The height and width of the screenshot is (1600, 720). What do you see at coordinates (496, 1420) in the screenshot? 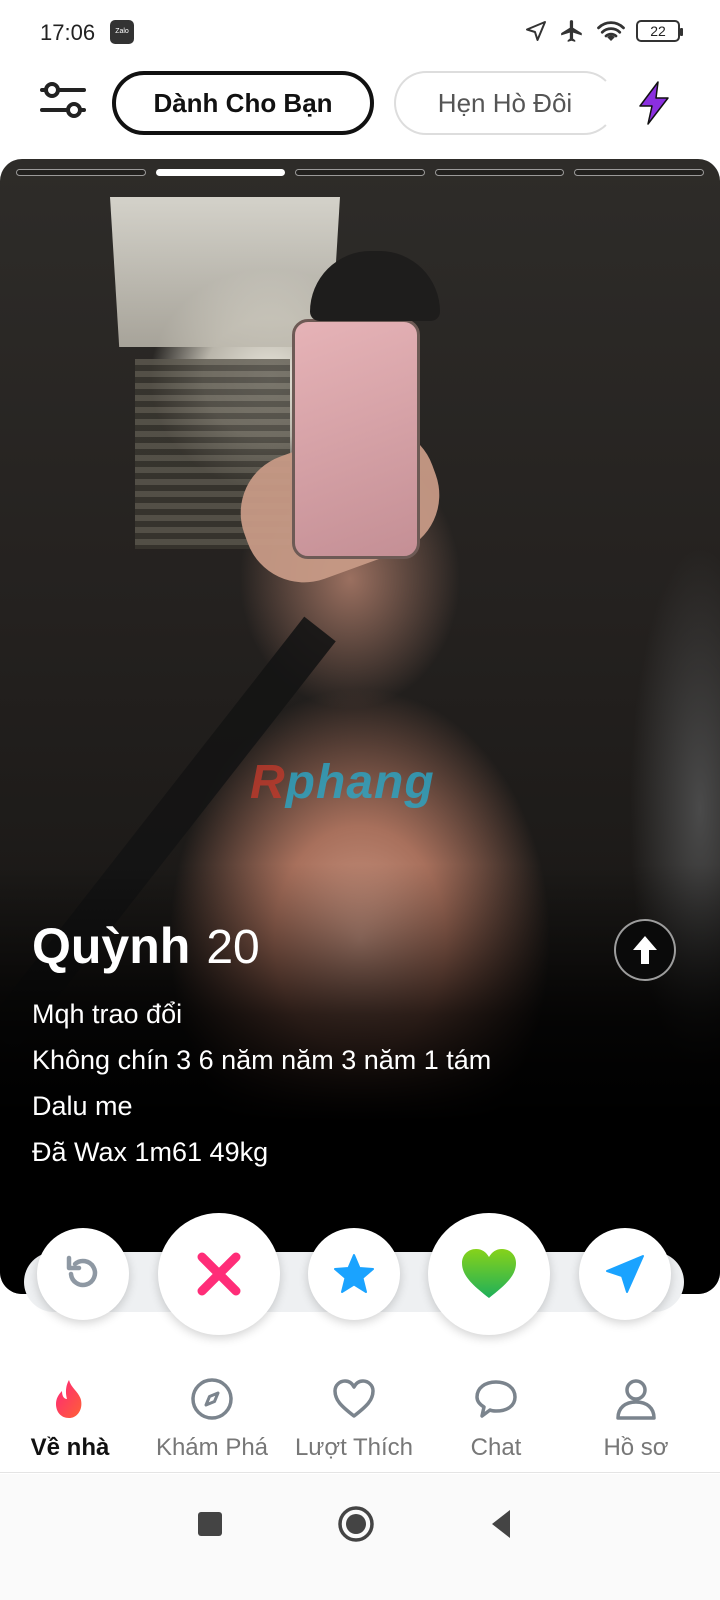
I see `nav-chat: Chat` at bounding box center [496, 1420].